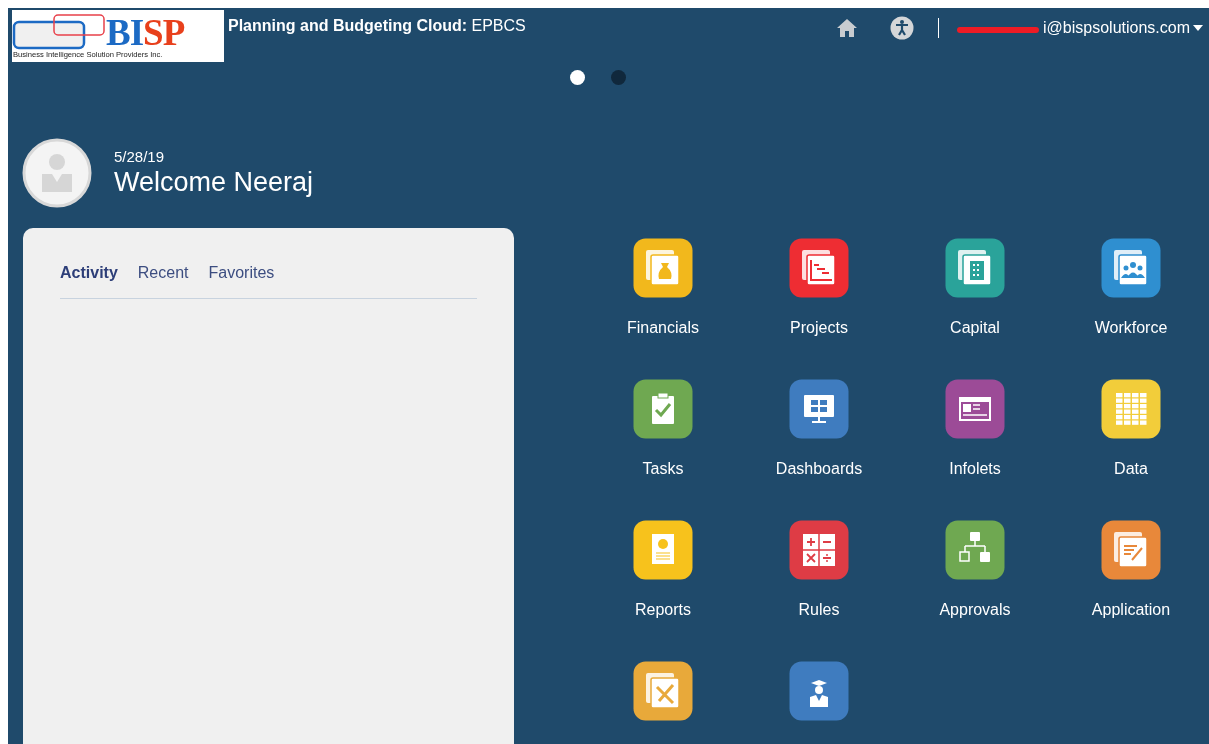 The height and width of the screenshot is (744, 1209). Describe the element at coordinates (663, 550) in the screenshot. I see `report-document-icon` at that location.